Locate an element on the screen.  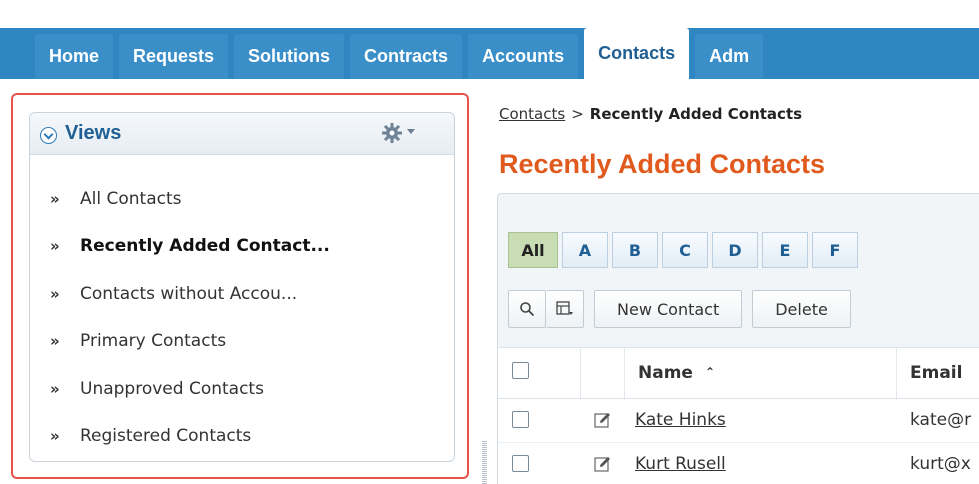
view-item-unapproved-contacts: » Unapproved Contacts is located at coordinates (190, 389).